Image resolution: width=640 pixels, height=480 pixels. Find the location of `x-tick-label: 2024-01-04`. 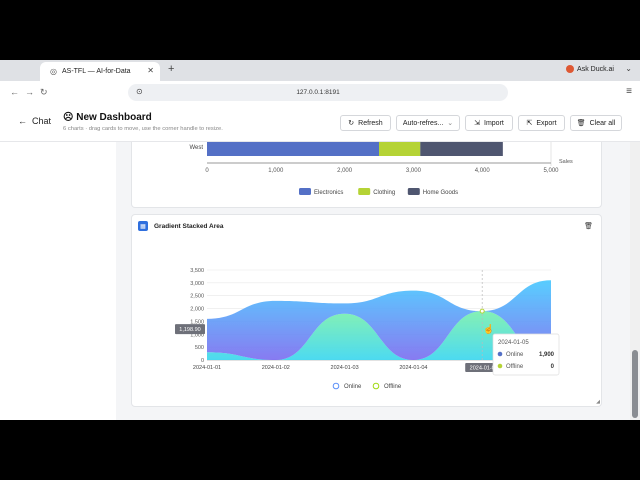

x-tick-label: 2024-01-04 is located at coordinates (413, 368).